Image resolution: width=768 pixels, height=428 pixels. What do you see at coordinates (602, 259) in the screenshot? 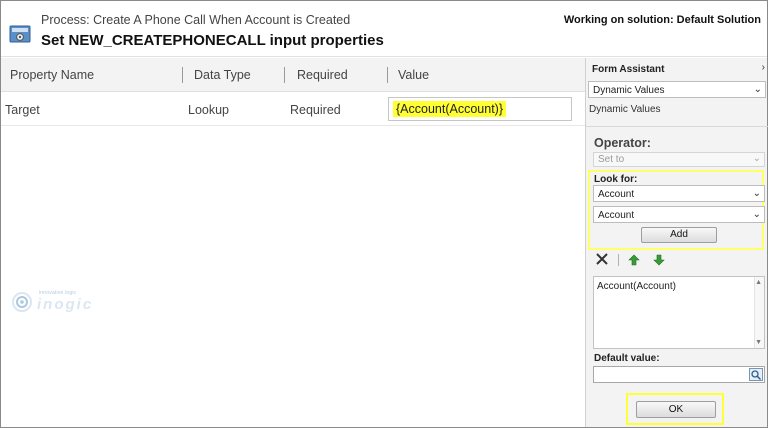
I see `delete-icon` at bounding box center [602, 259].